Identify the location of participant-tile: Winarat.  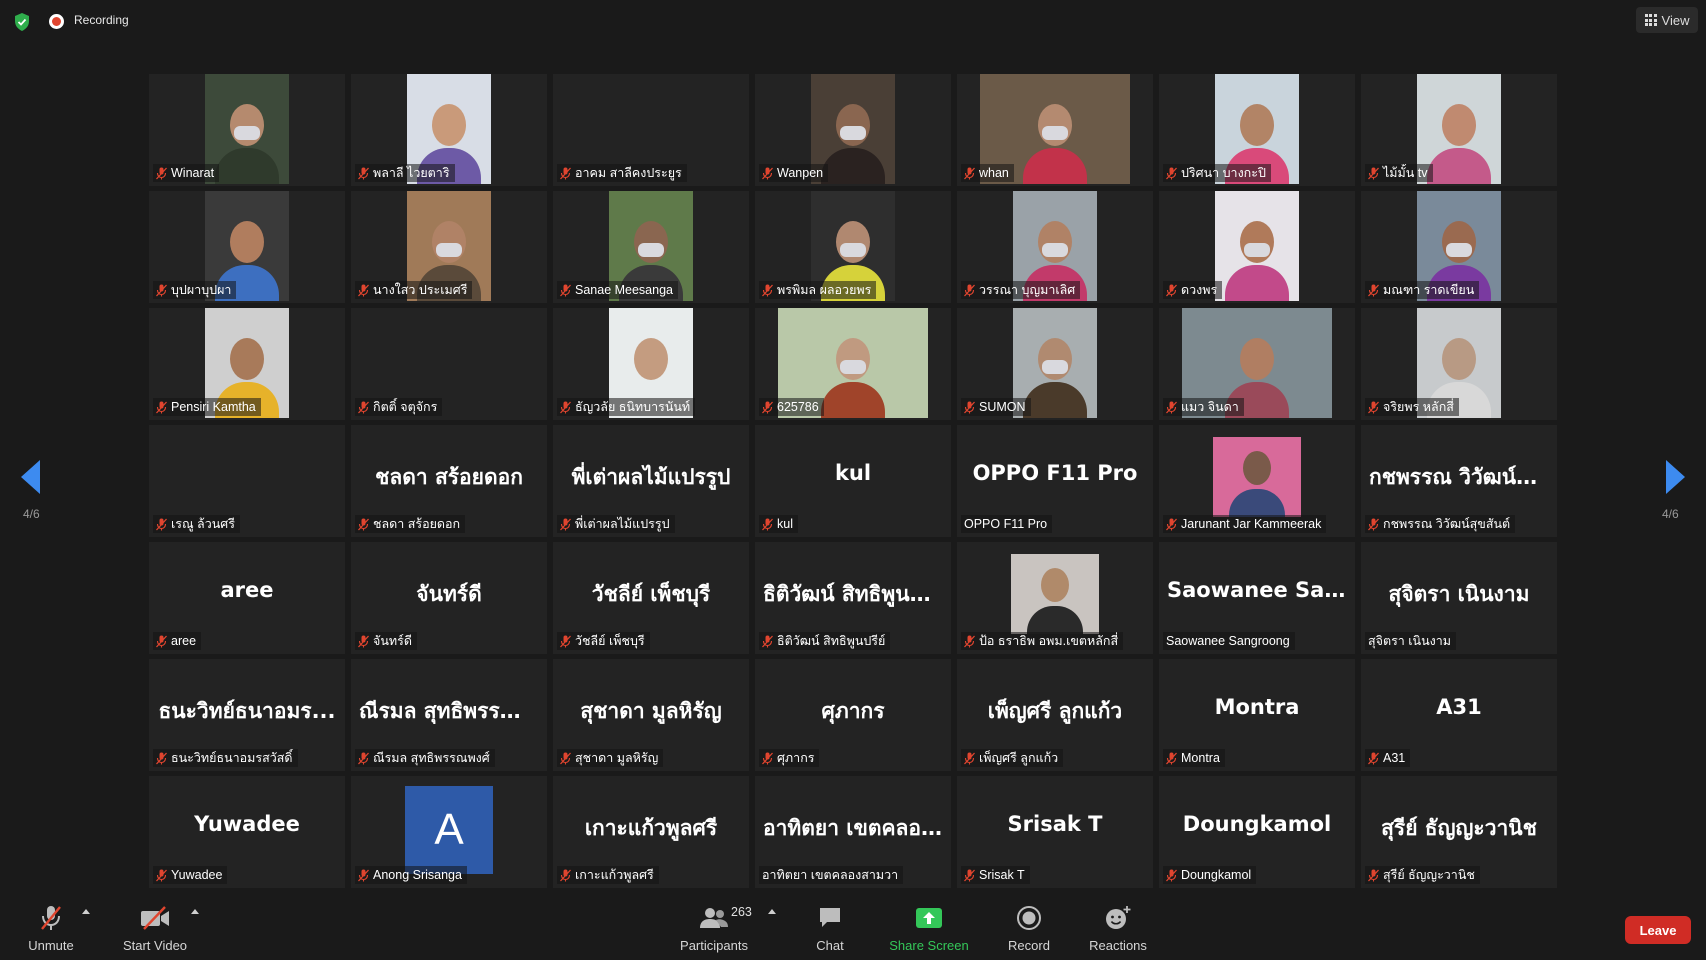
(247, 130).